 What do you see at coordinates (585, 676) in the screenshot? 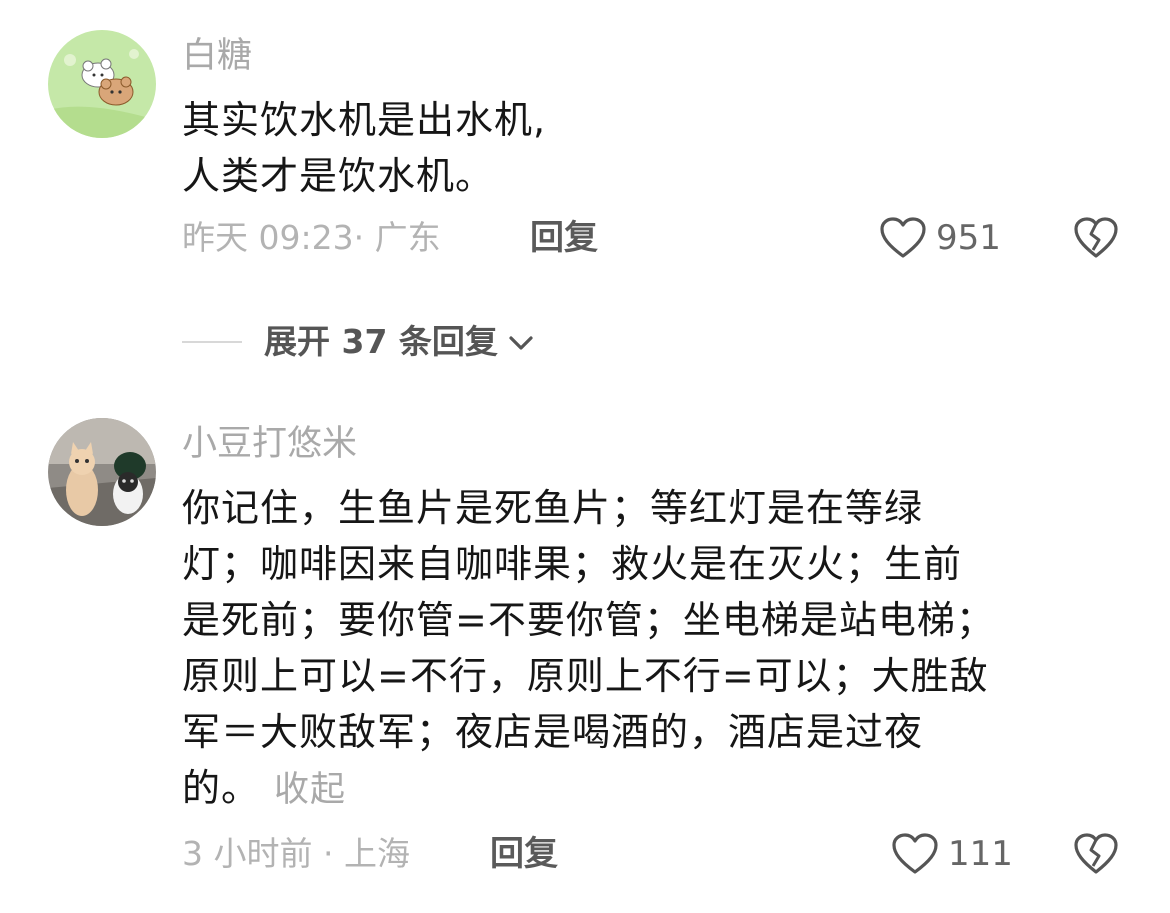
I see `comment-line: 原则上可以=不行，原则上不行=可以；大胜敌` at bounding box center [585, 676].